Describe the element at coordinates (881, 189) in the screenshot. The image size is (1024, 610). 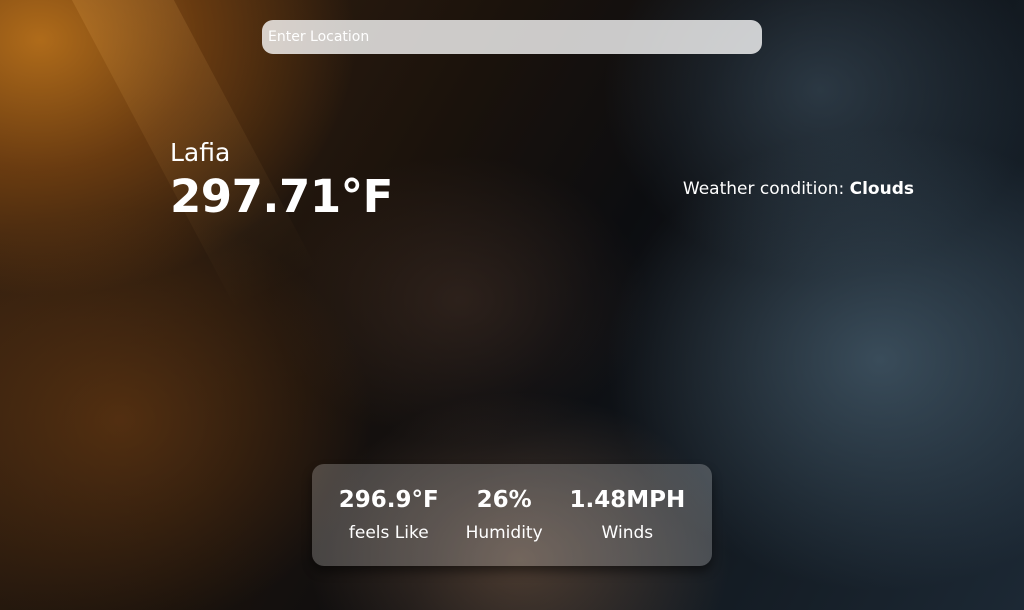
I see `weather-condition-value: Clouds` at that location.